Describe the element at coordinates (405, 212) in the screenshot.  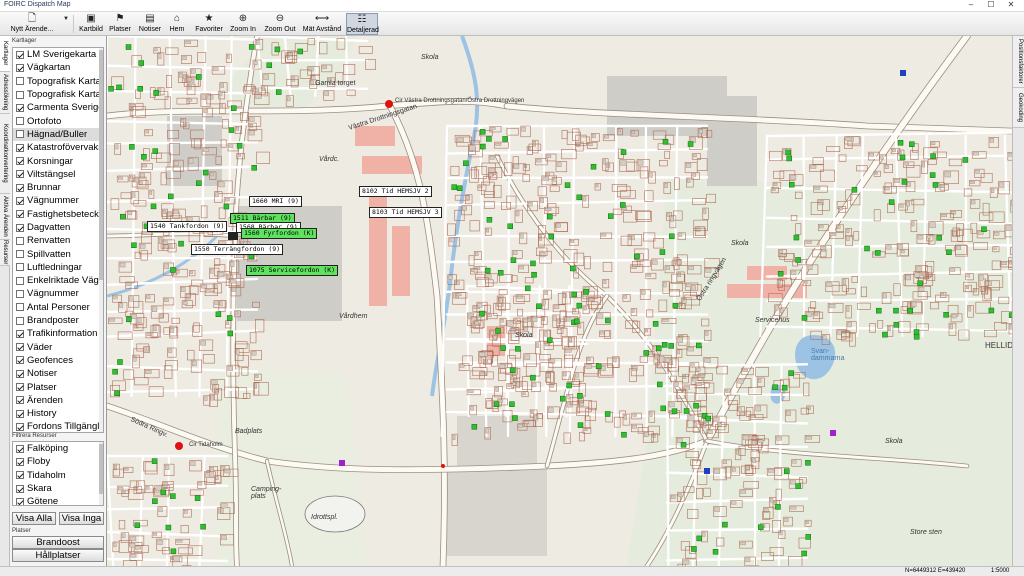
I see `vehicle-callout: 8103 Tid HEMSJV 3` at that location.